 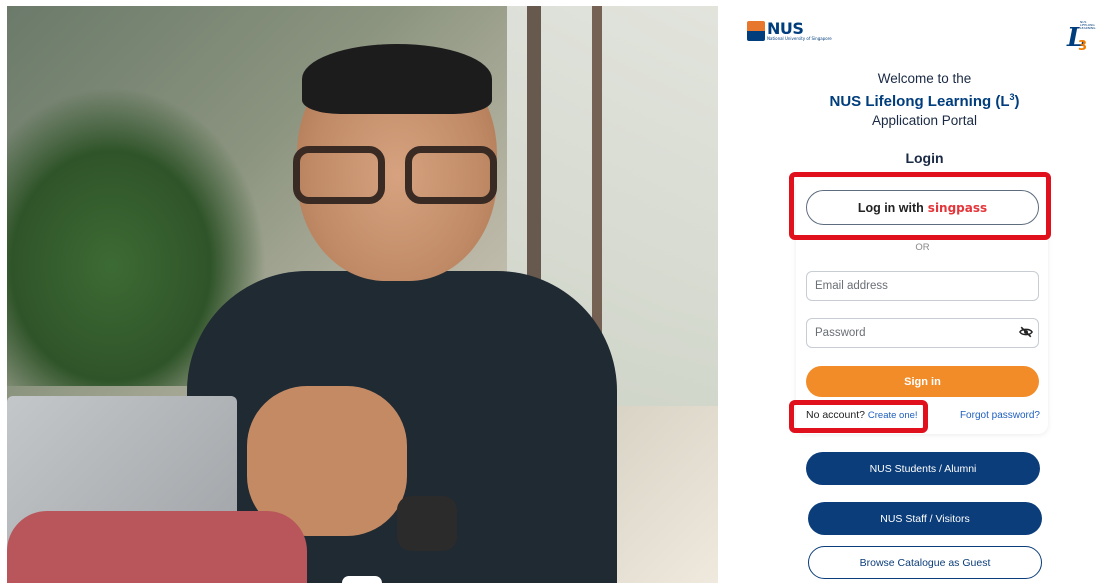 I want to click on login-title: Login, so click(x=924, y=158).